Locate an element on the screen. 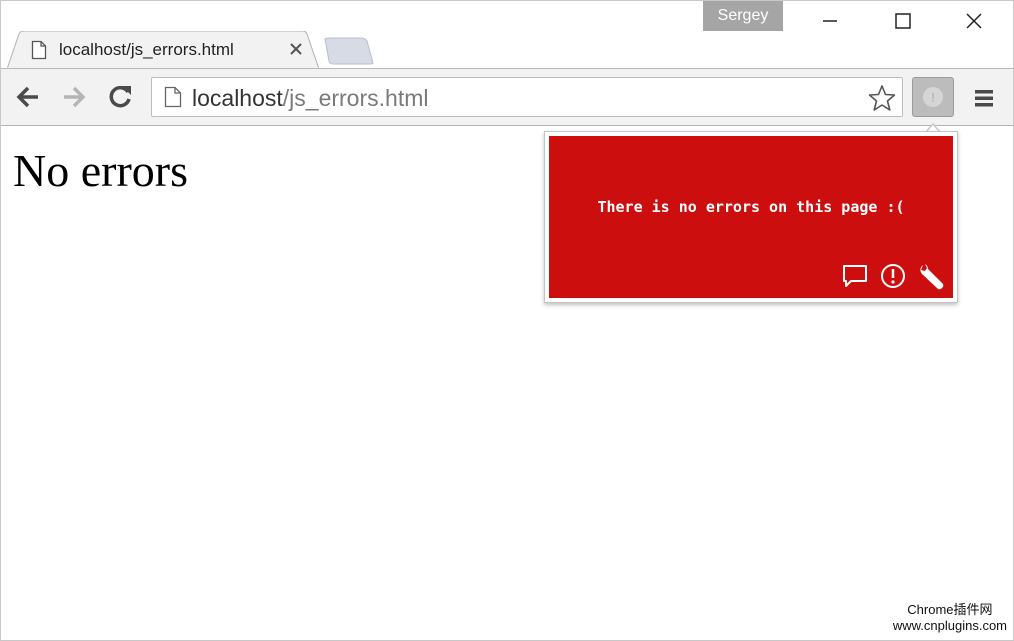  maximize-button is located at coordinates (903, 21).